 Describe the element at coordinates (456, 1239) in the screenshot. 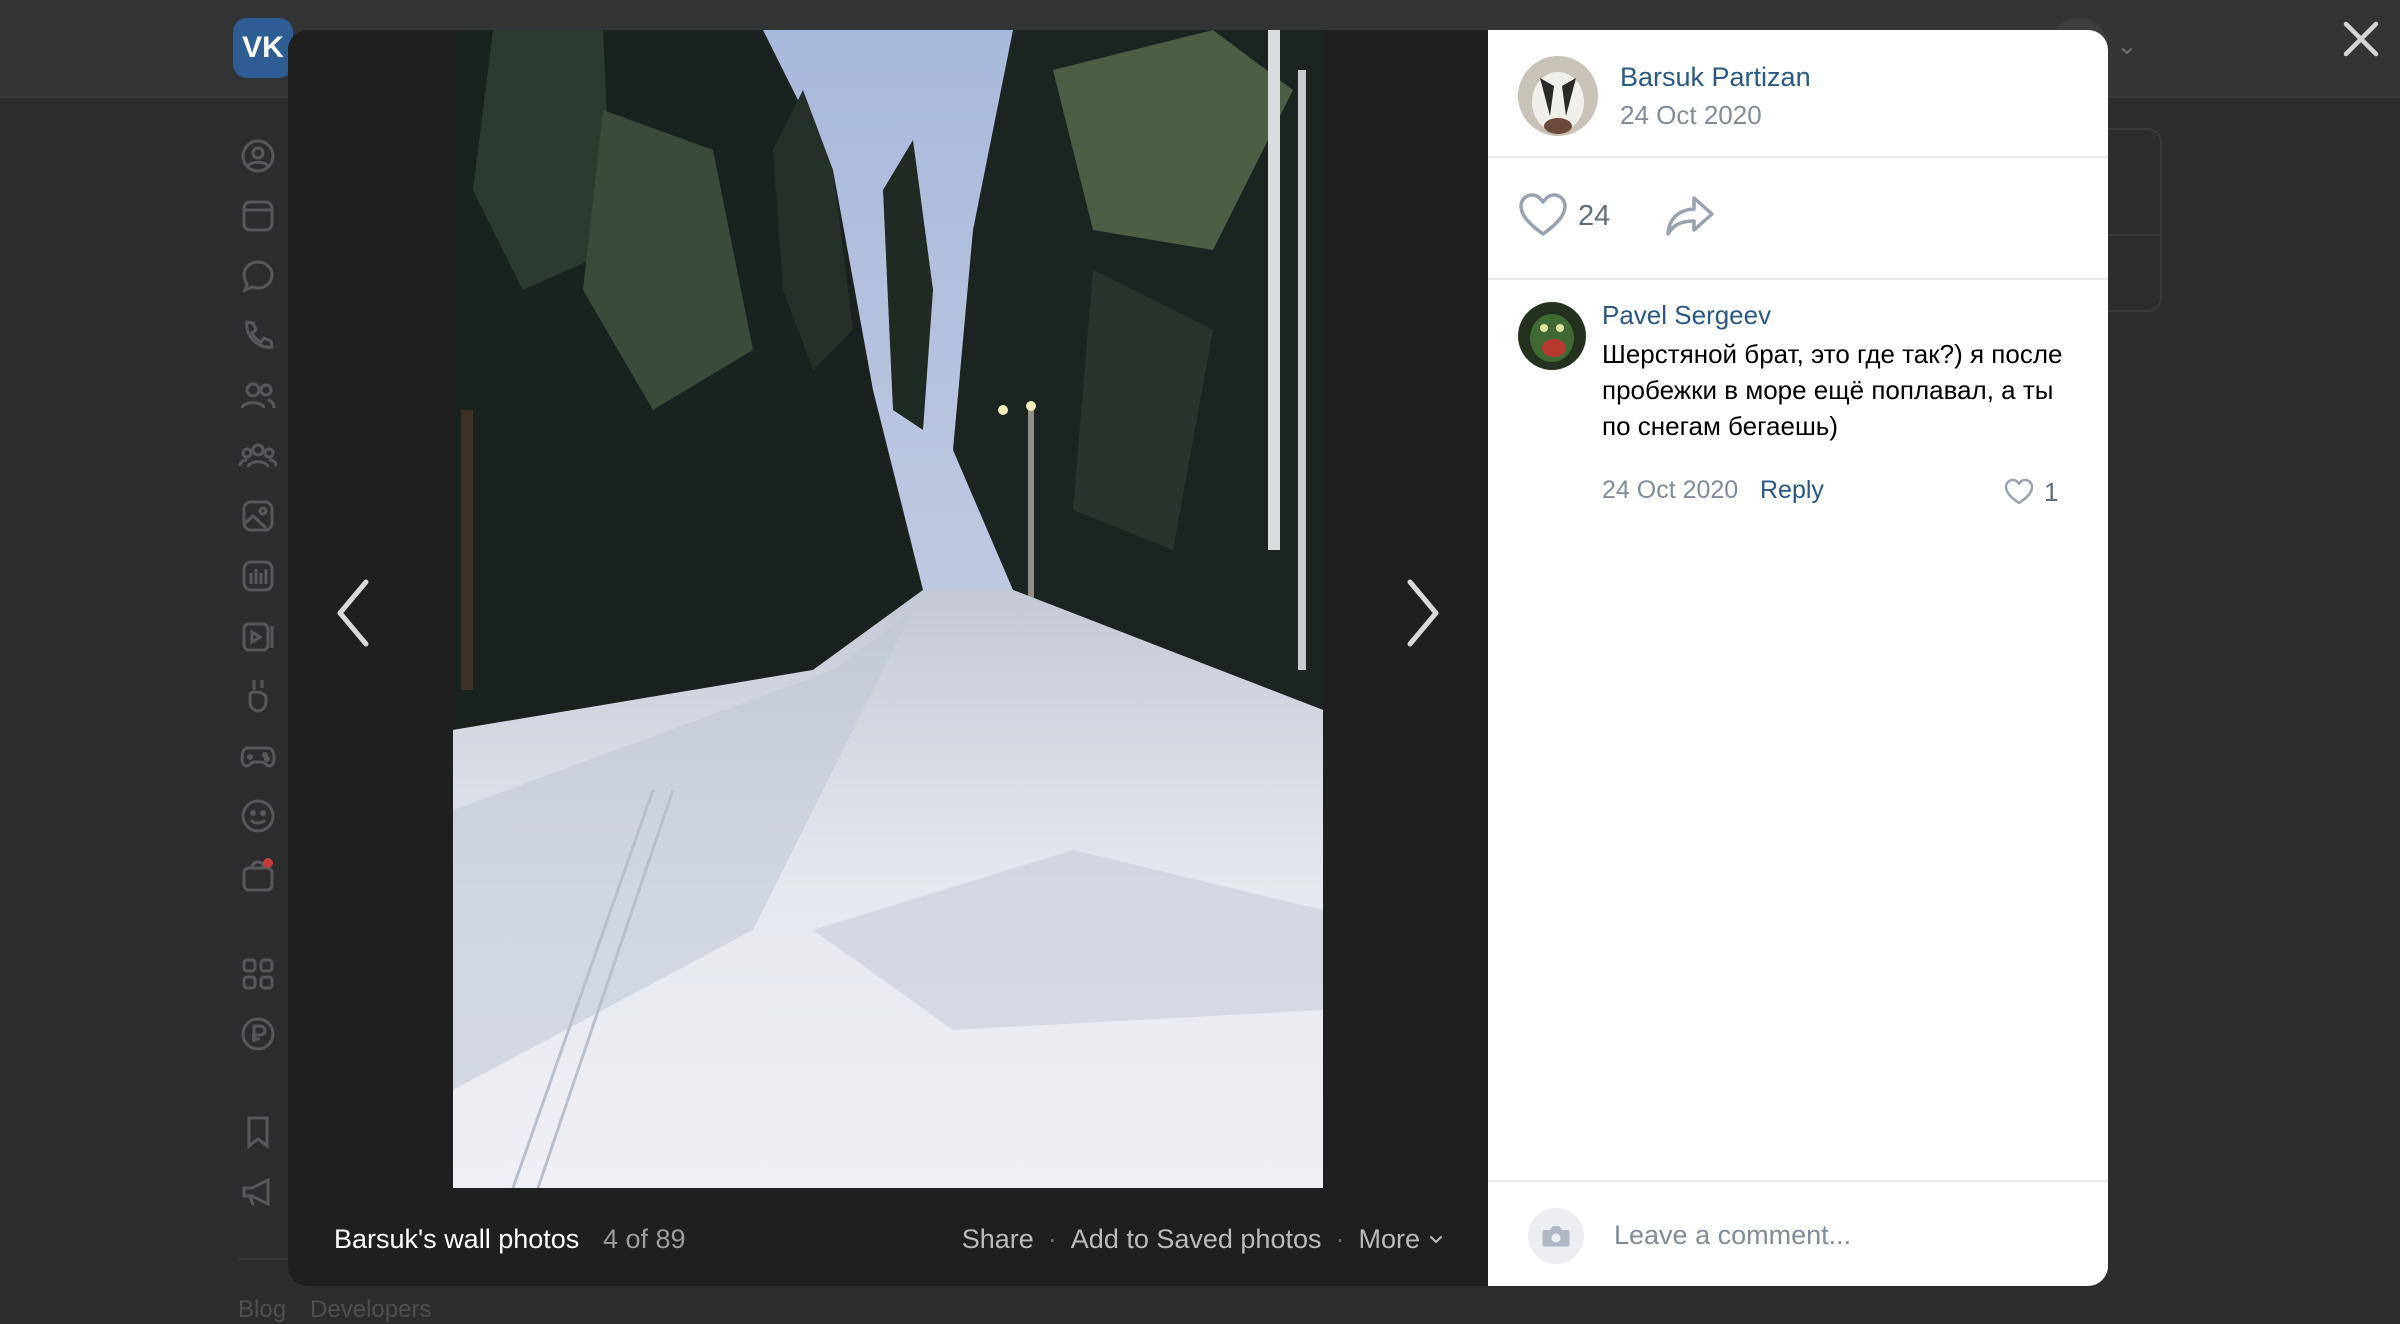

I see `album-title-link: Barsuk's wall photos` at that location.